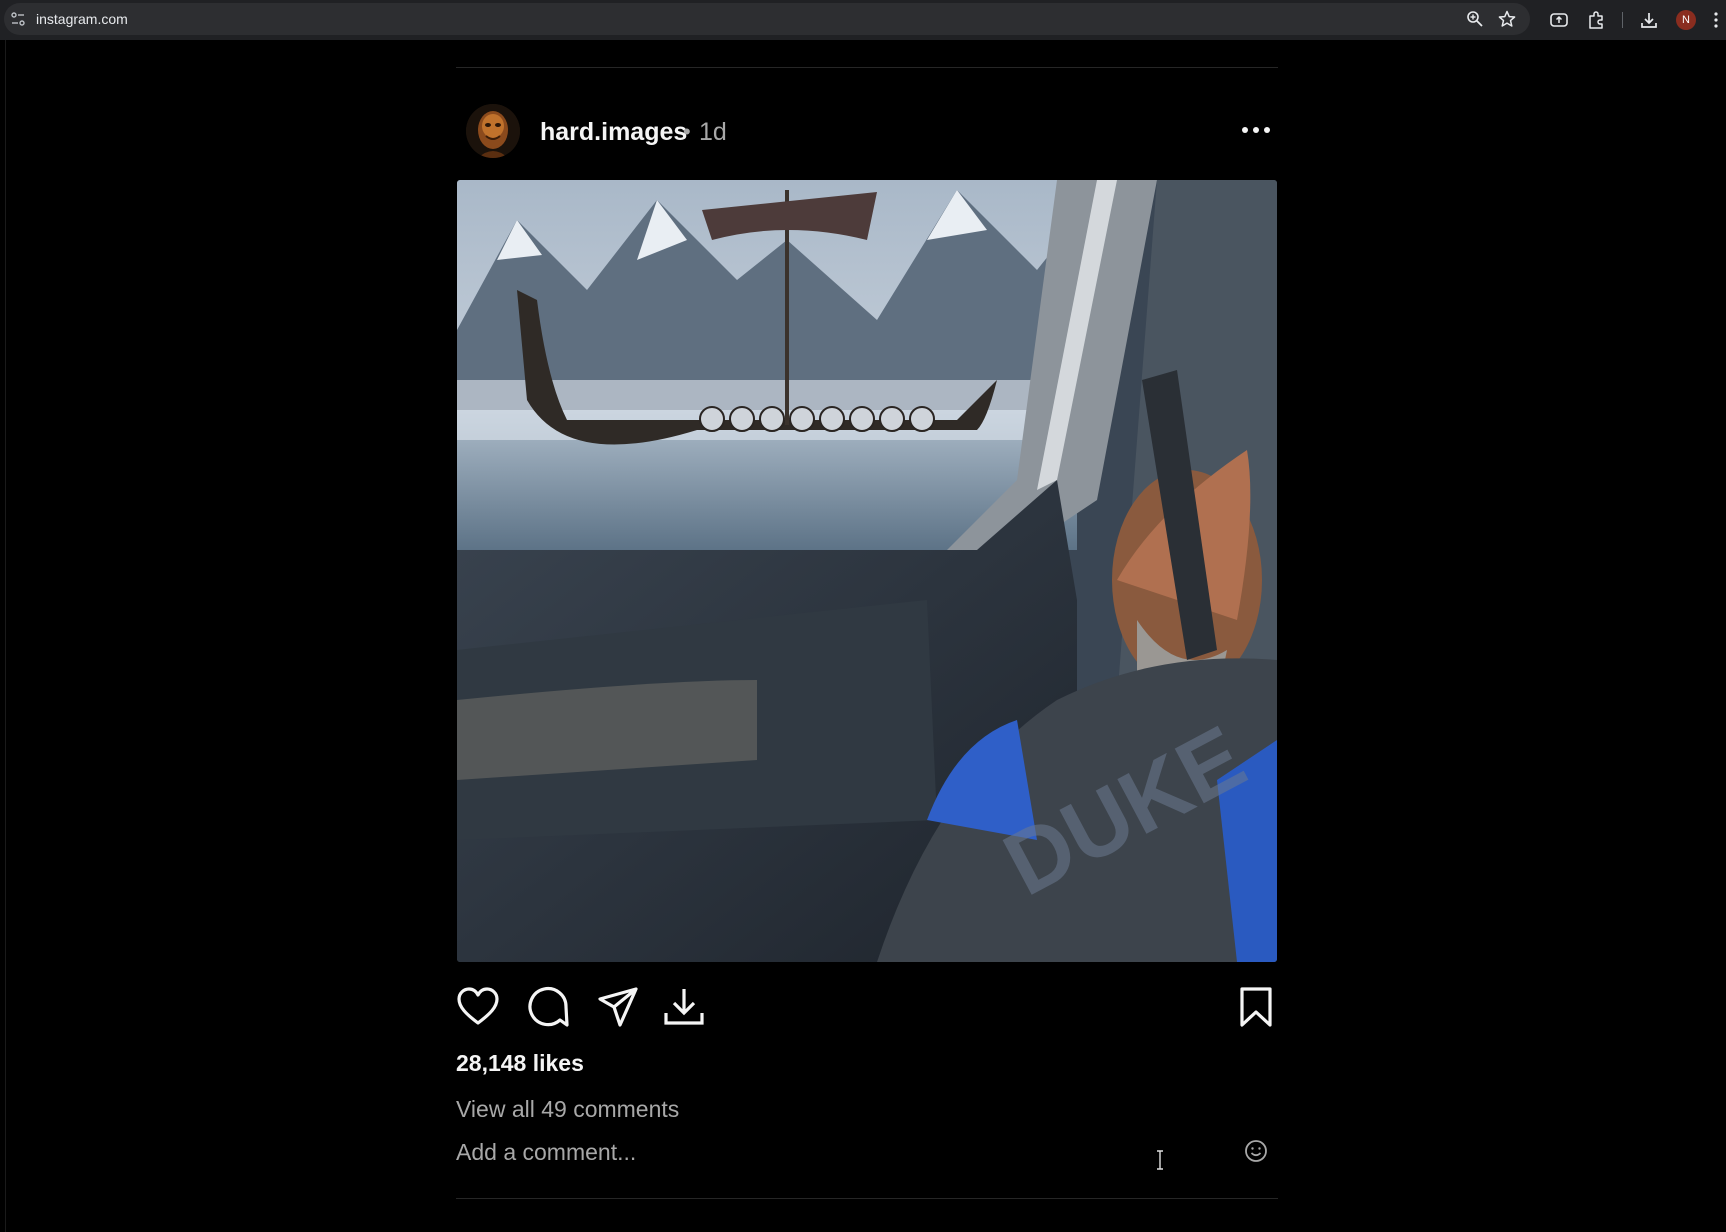  Describe the element at coordinates (767, 19) in the screenshot. I see `address-bar: instagram.com` at that location.